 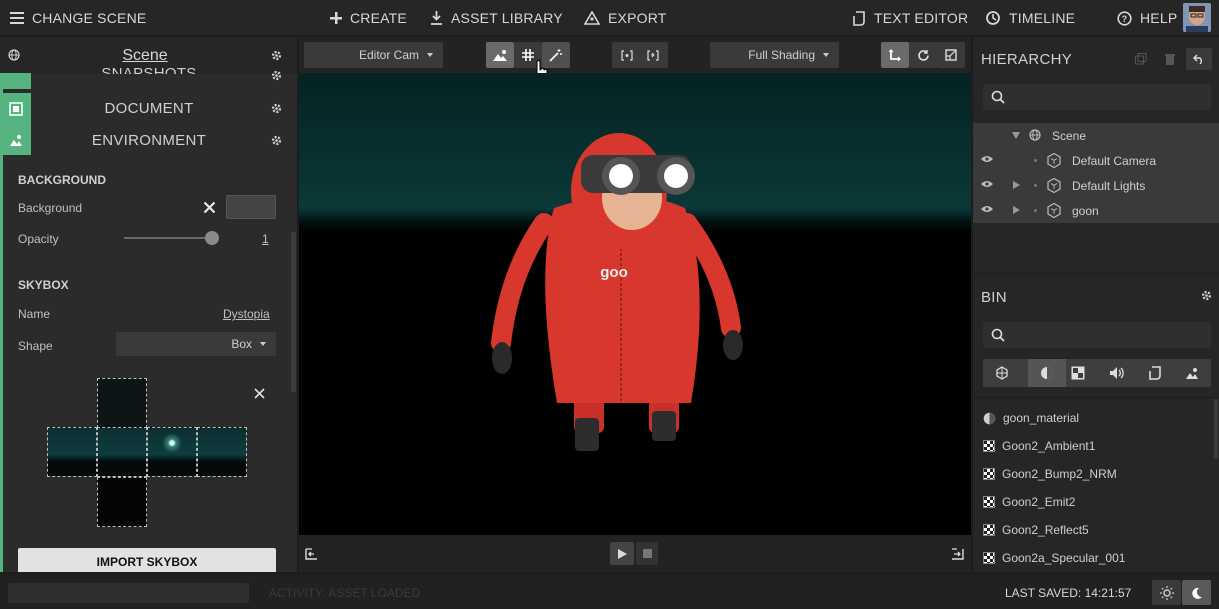 What do you see at coordinates (196, 344) in the screenshot?
I see `skybox-shape-dropdown: Box` at bounding box center [196, 344].